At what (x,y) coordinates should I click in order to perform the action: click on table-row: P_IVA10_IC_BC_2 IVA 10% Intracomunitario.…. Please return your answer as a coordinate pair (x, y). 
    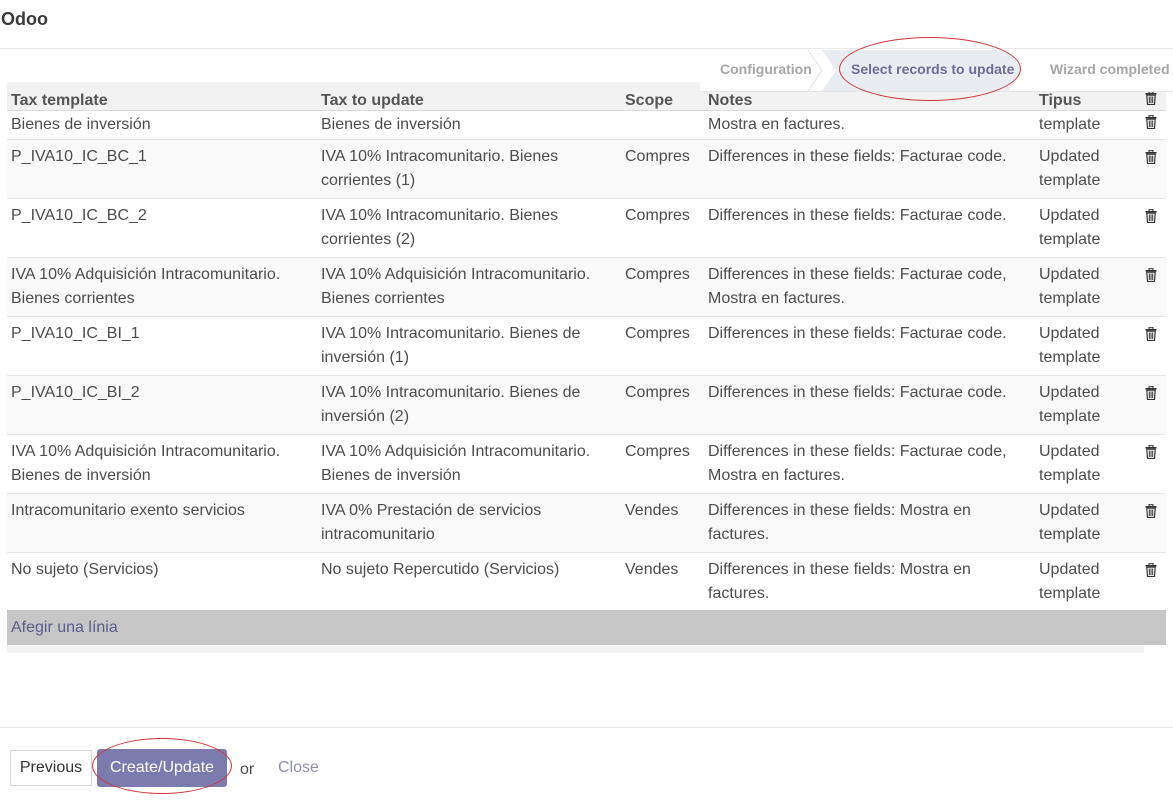
    Looking at the image, I should click on (586, 227).